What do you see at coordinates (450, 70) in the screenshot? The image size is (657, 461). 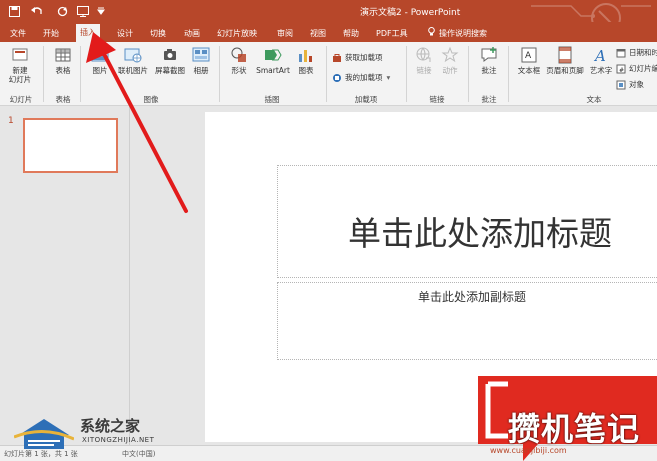 I see `action-label: 动作` at bounding box center [450, 70].